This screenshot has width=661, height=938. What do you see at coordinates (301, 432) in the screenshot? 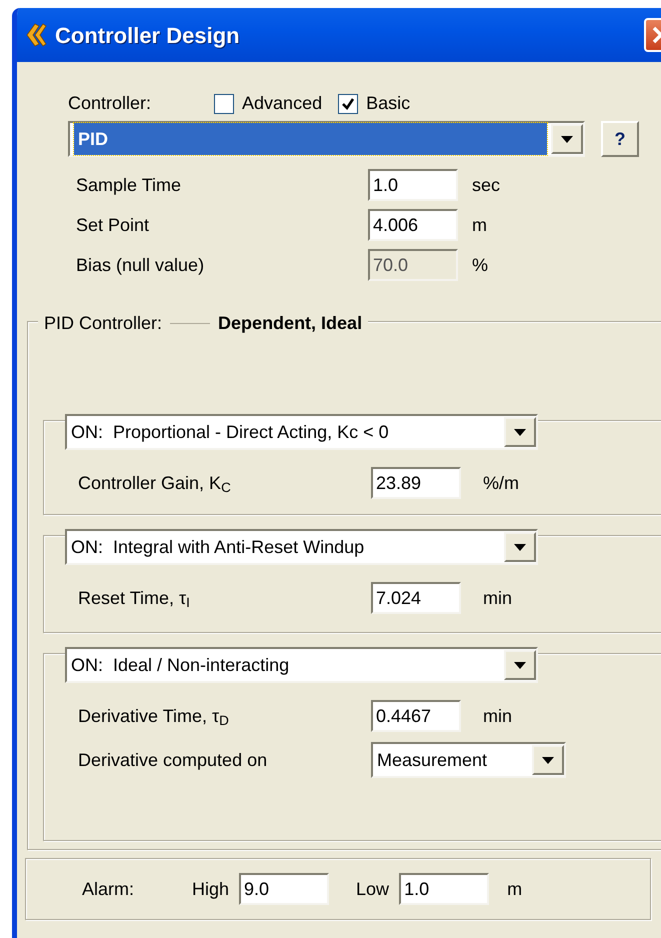
I see `dropdown: ON: Proportional - Direct Acting, Kc < 0` at bounding box center [301, 432].